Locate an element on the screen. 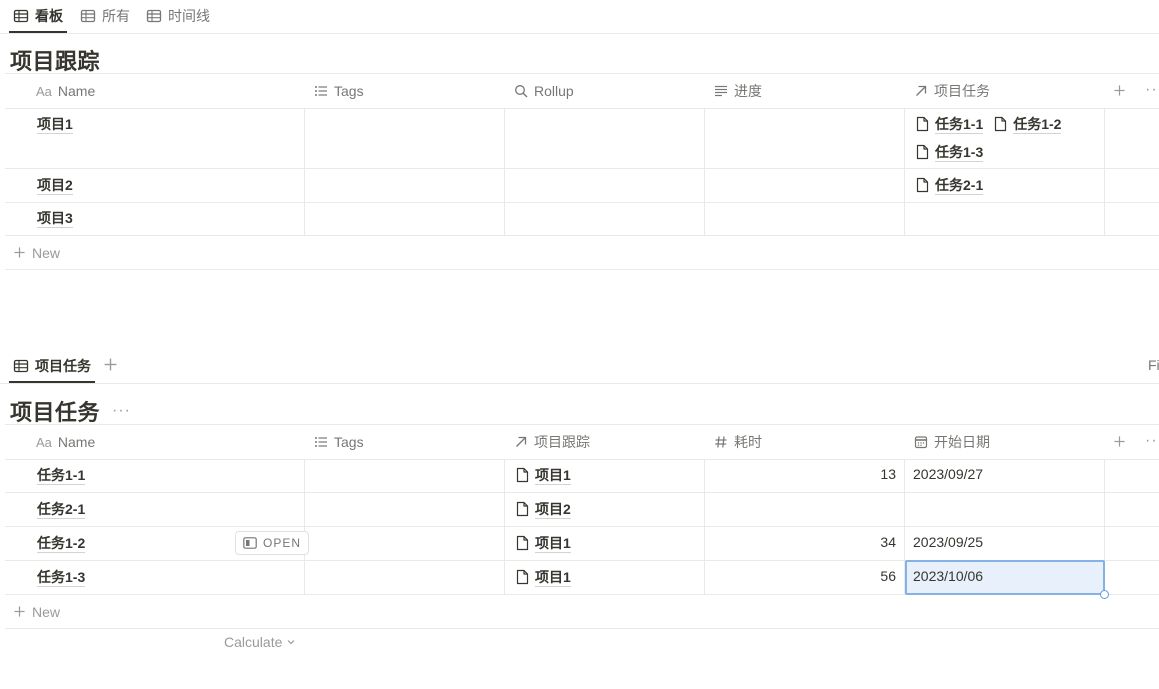 This screenshot has height=689, width=1159. view2-tab-bar: 项目任务 Fi is located at coordinates (579, 367).